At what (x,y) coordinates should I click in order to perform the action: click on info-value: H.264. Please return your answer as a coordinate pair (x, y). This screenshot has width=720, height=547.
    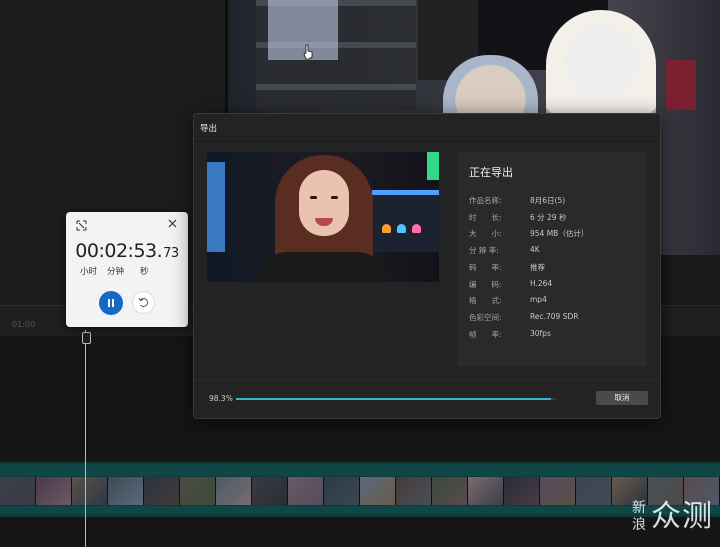
    Looking at the image, I should click on (541, 283).